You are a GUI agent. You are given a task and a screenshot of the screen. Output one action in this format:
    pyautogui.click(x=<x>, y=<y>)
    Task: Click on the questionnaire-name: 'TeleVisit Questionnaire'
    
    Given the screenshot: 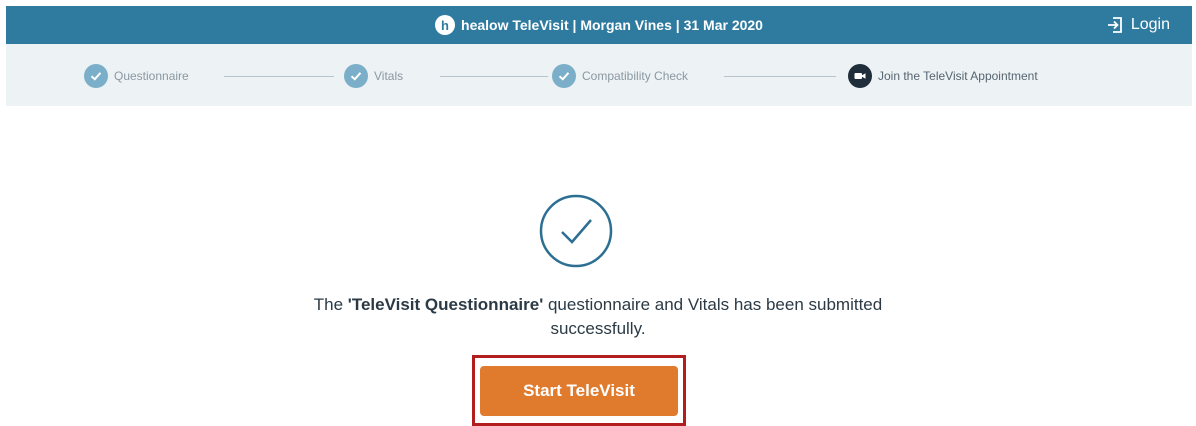 What is the action you would take?
    pyautogui.click(x=445, y=304)
    